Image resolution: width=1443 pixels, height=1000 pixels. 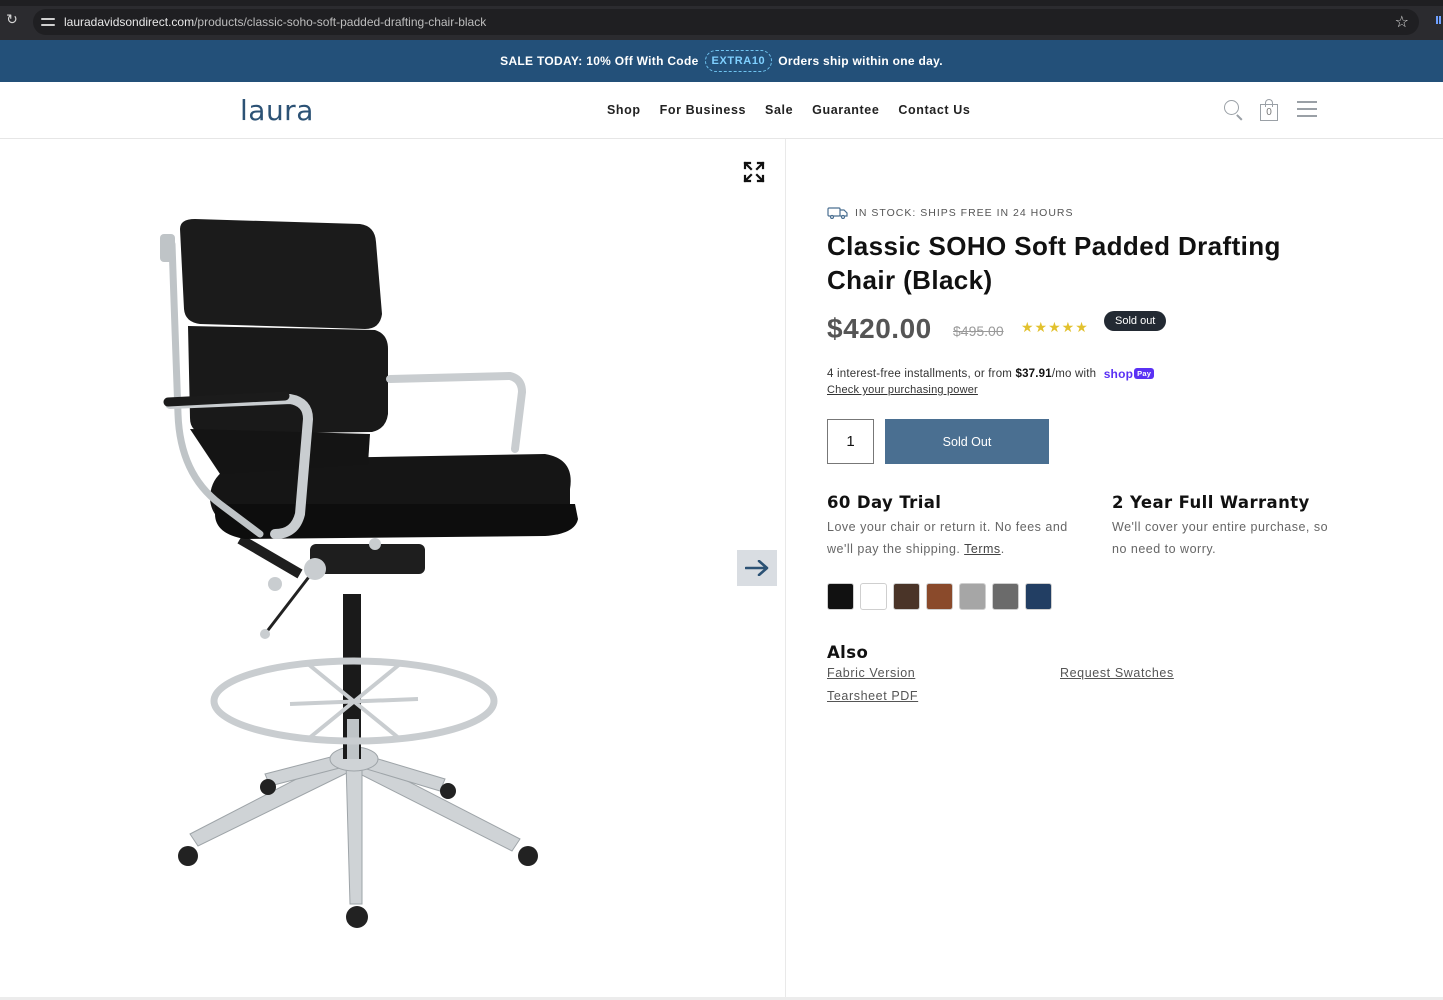 What do you see at coordinates (871, 673) in the screenshot?
I see `fabric-version-link: Fabric Version` at bounding box center [871, 673].